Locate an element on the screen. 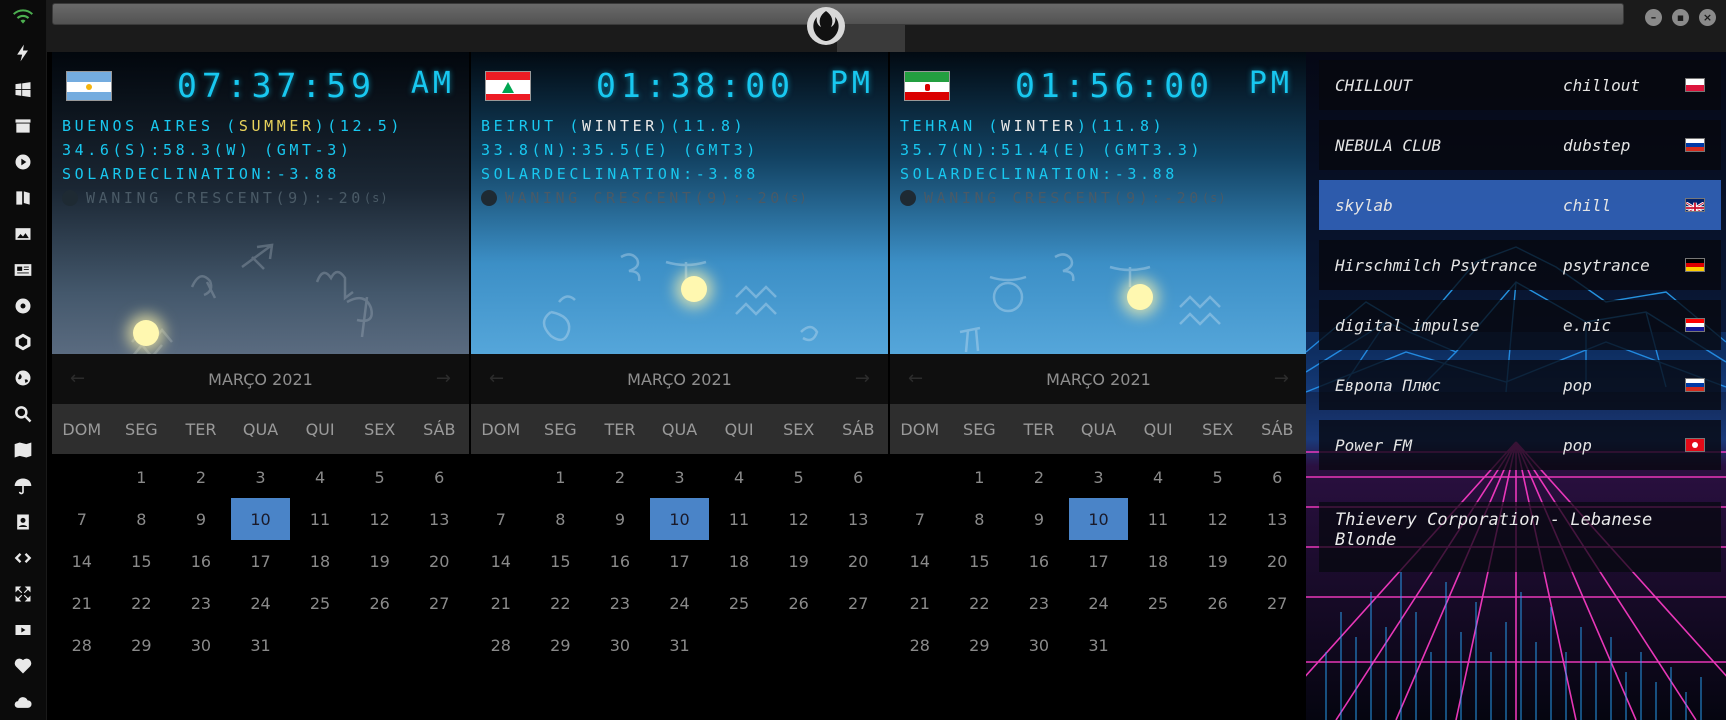  wifi-icon is located at coordinates (23, 17).